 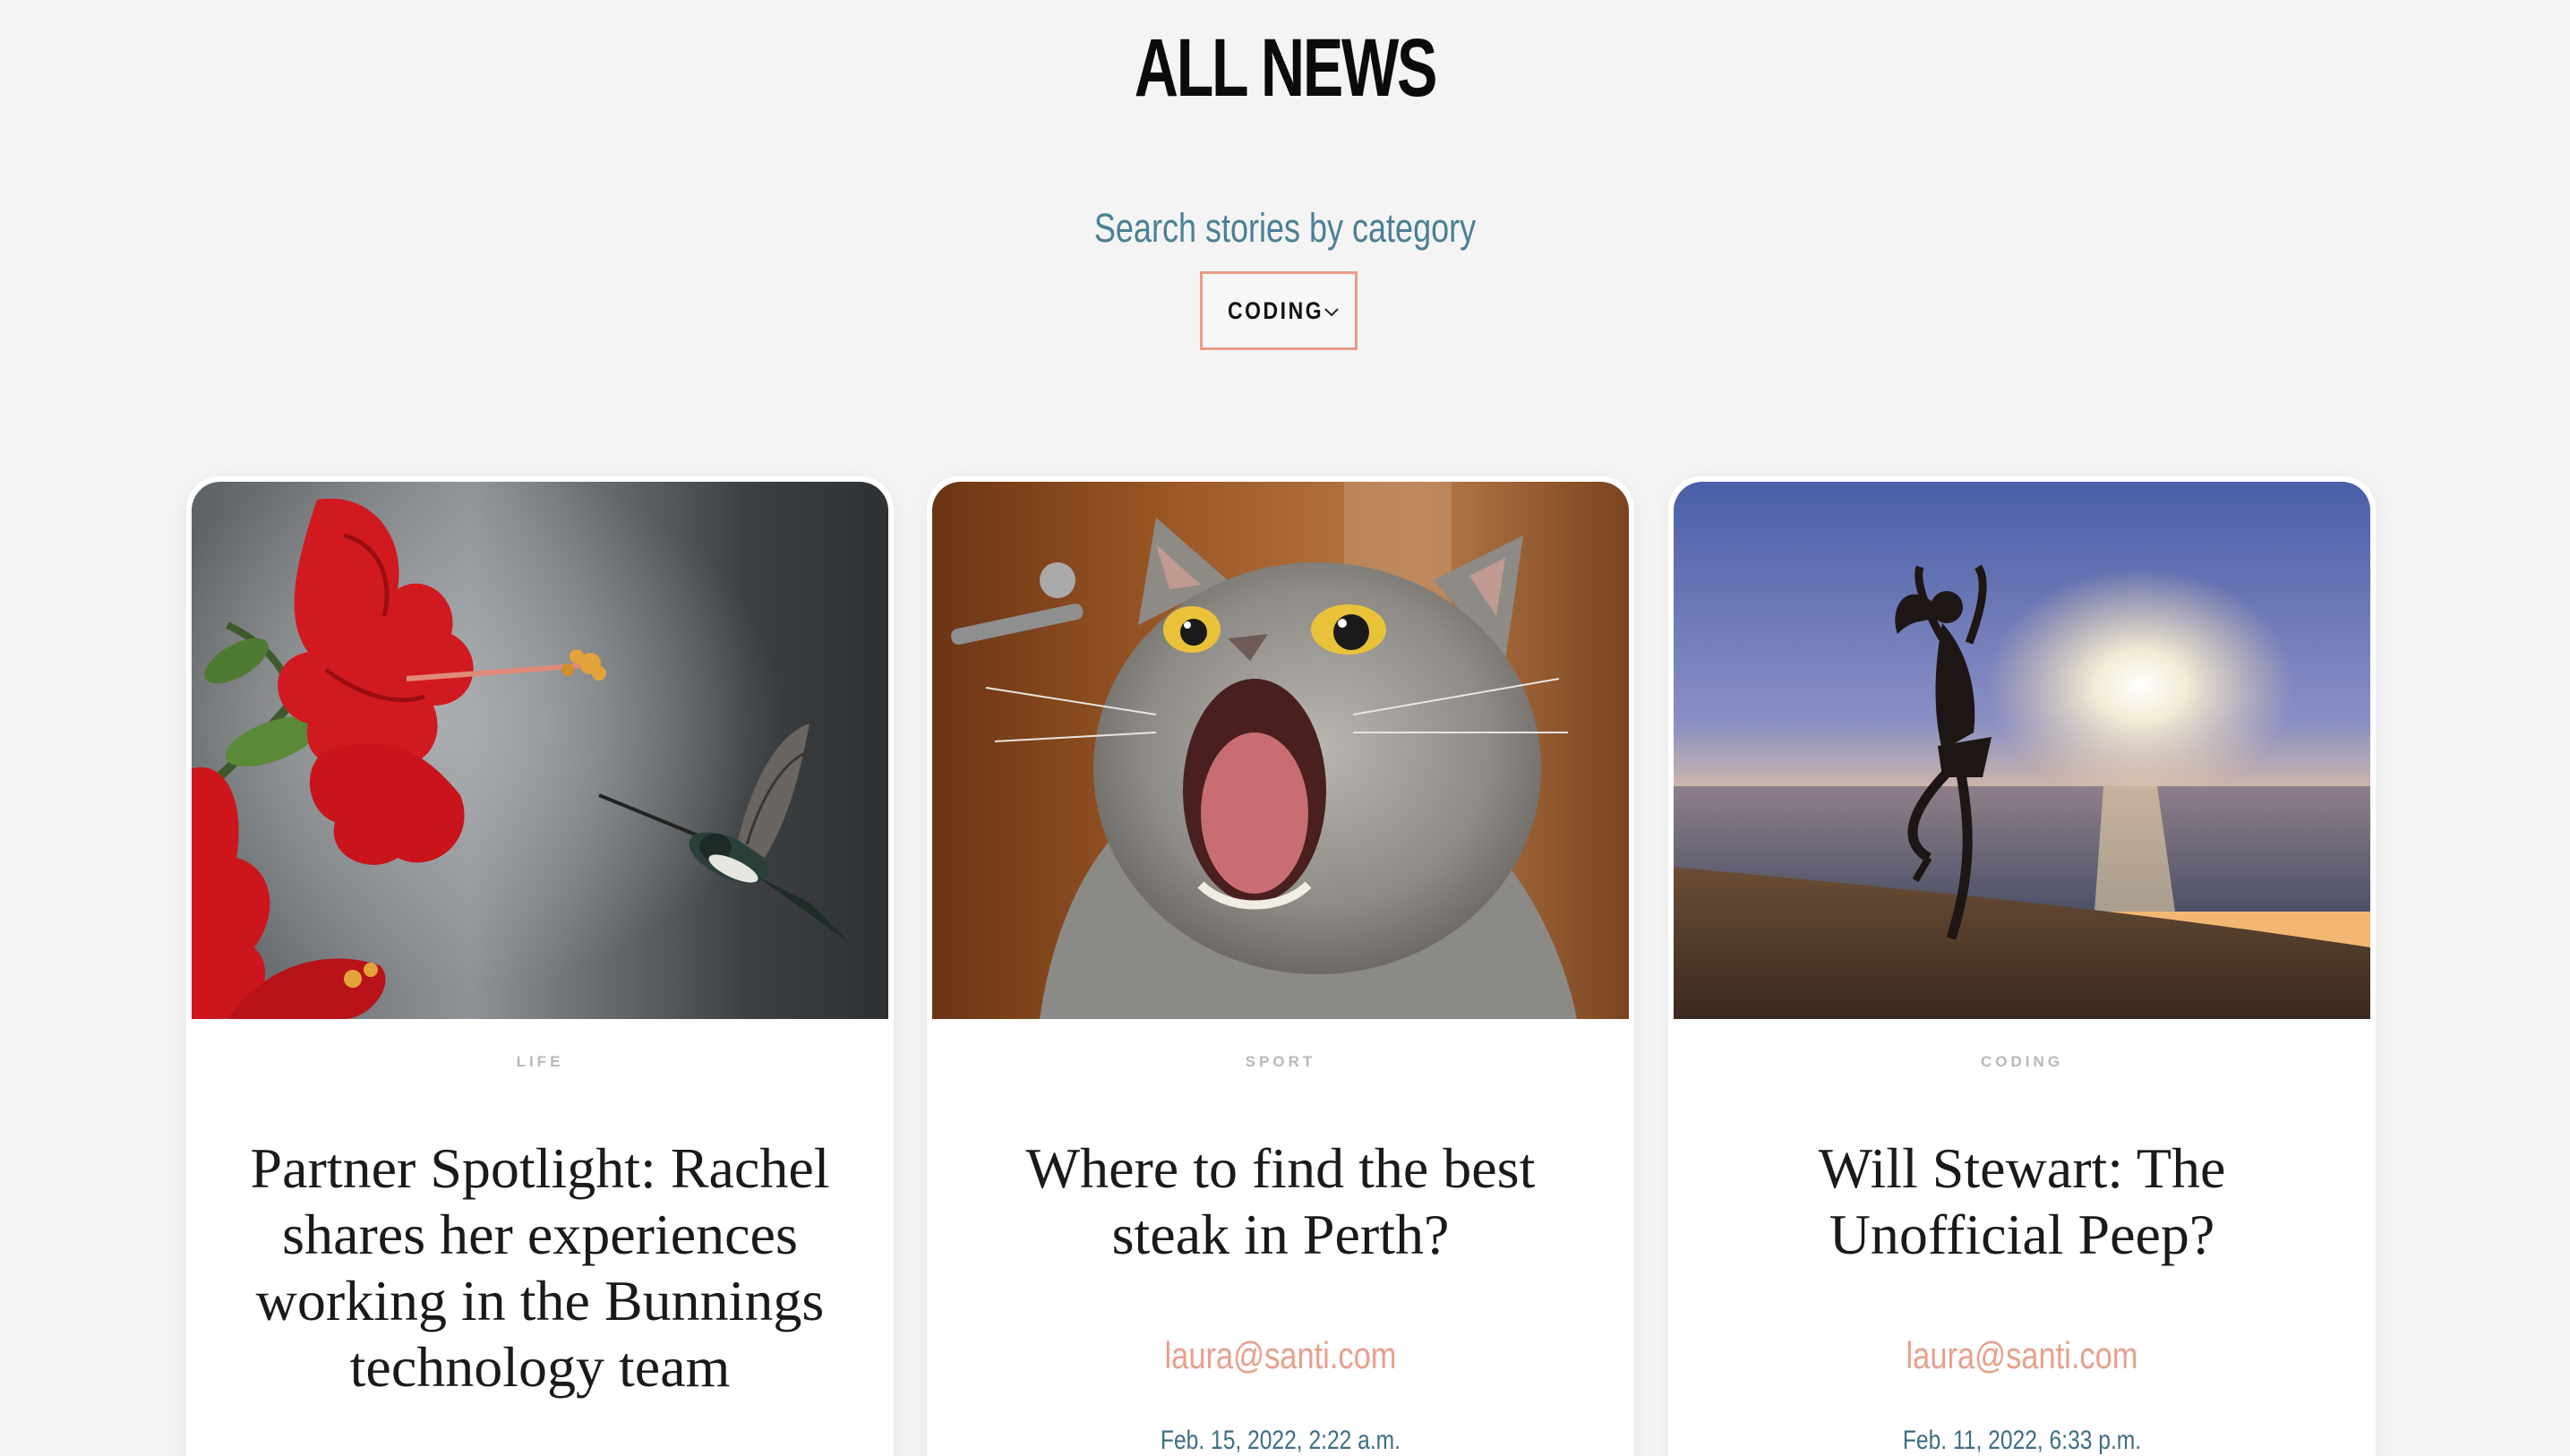 What do you see at coordinates (540, 1061) in the screenshot?
I see `card-category: LIFE` at bounding box center [540, 1061].